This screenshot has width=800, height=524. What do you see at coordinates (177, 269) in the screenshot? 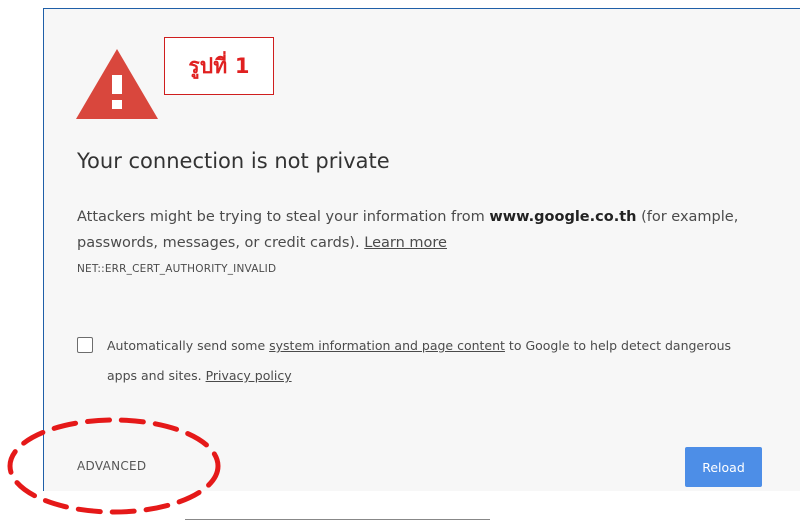
I see `error-code: NET::ERR_CERT_AUTHORITY_INVALID` at bounding box center [177, 269].